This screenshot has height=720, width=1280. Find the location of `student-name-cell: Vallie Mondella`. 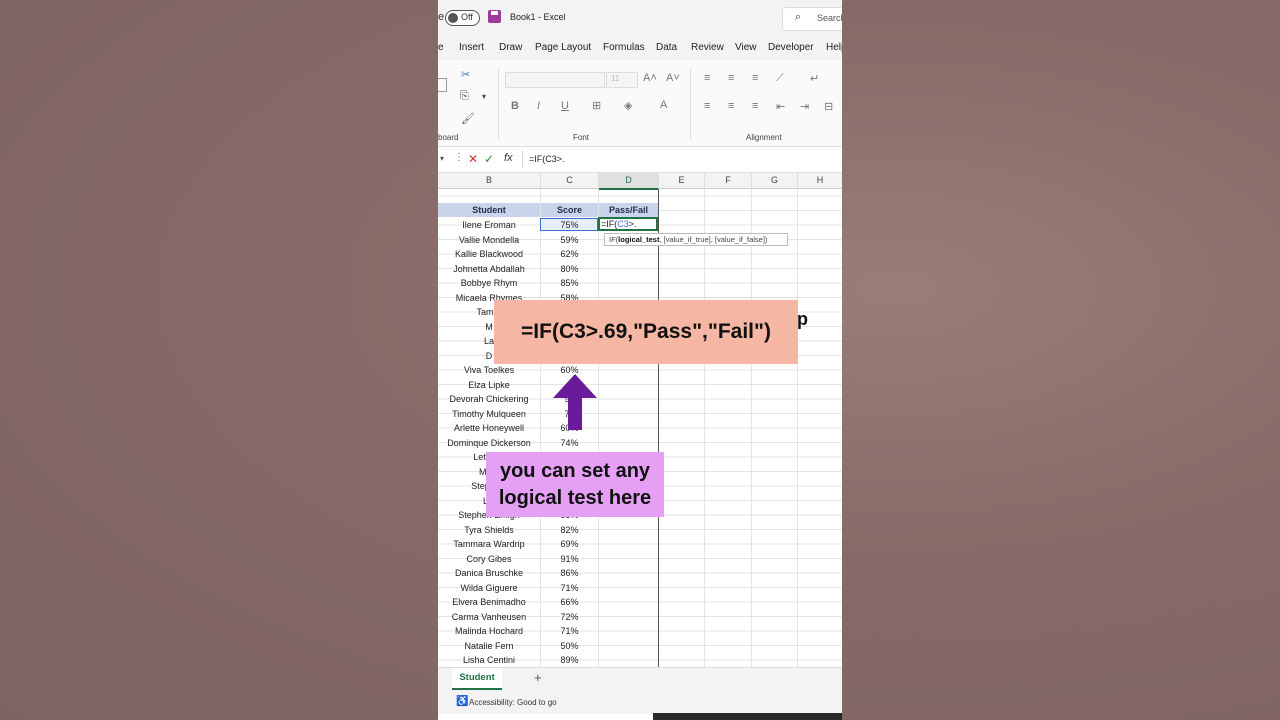

student-name-cell: Vallie Mondella is located at coordinates (489, 240).